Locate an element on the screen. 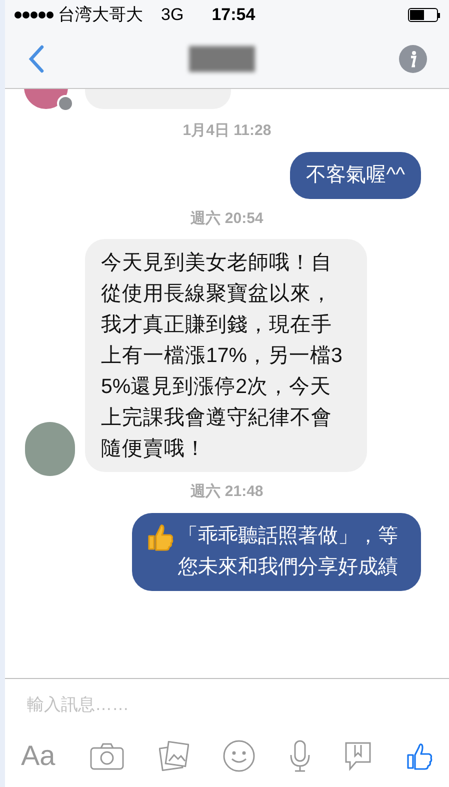  message-text: 今天見到美女老師哦！自從使用長線聚寶盆以來，我才真正賺到錢，現在手上有一檔漲17%，另一檔35%還見到漲停2次，今天上完課我會遵守紀律不會隨便賣哦！ is located at coordinates (221, 355).